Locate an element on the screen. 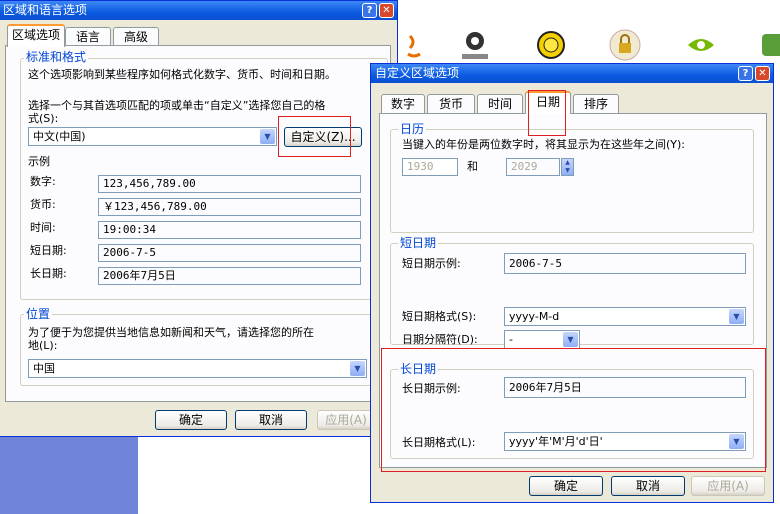 The image size is (780, 514). desktop-background is located at coordinates (69, 475).